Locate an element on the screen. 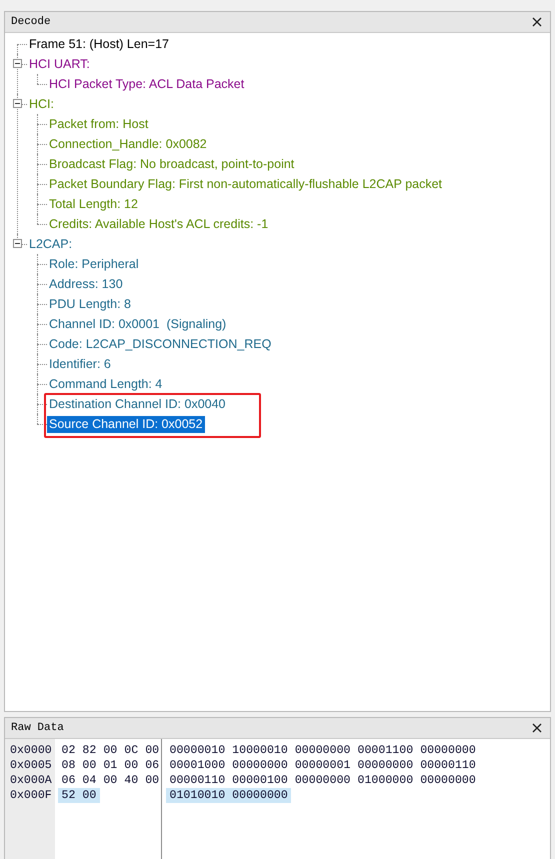  tree-item: Packet from: Host is located at coordinates (98, 124).